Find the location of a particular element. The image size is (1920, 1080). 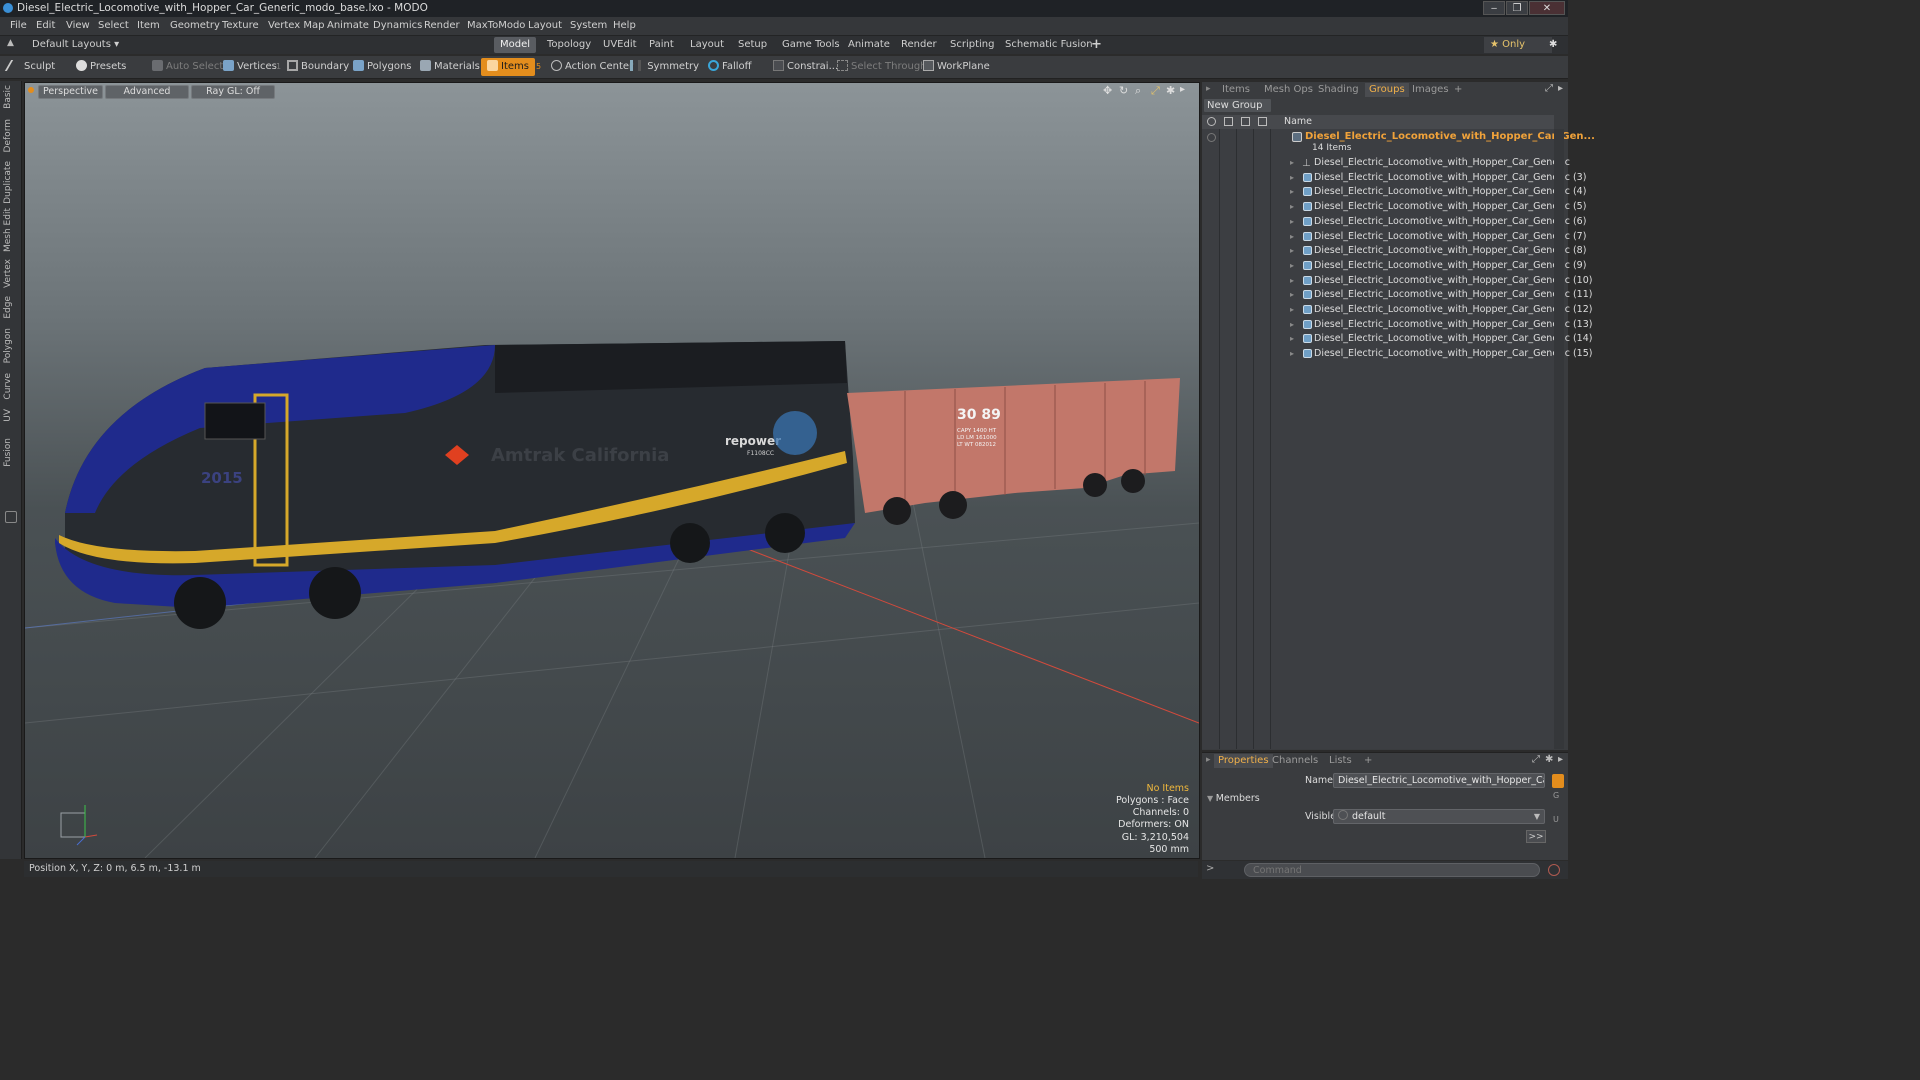

maximize-button: ❐ is located at coordinates (1517, 8).